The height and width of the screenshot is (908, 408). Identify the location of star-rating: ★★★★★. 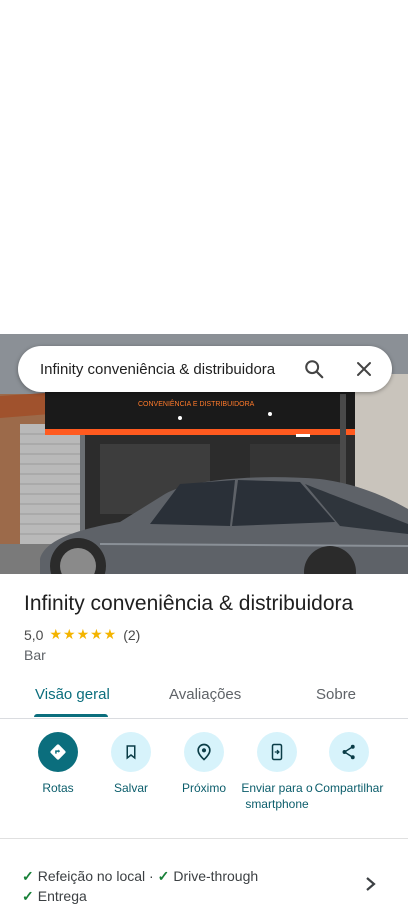
(83, 634).